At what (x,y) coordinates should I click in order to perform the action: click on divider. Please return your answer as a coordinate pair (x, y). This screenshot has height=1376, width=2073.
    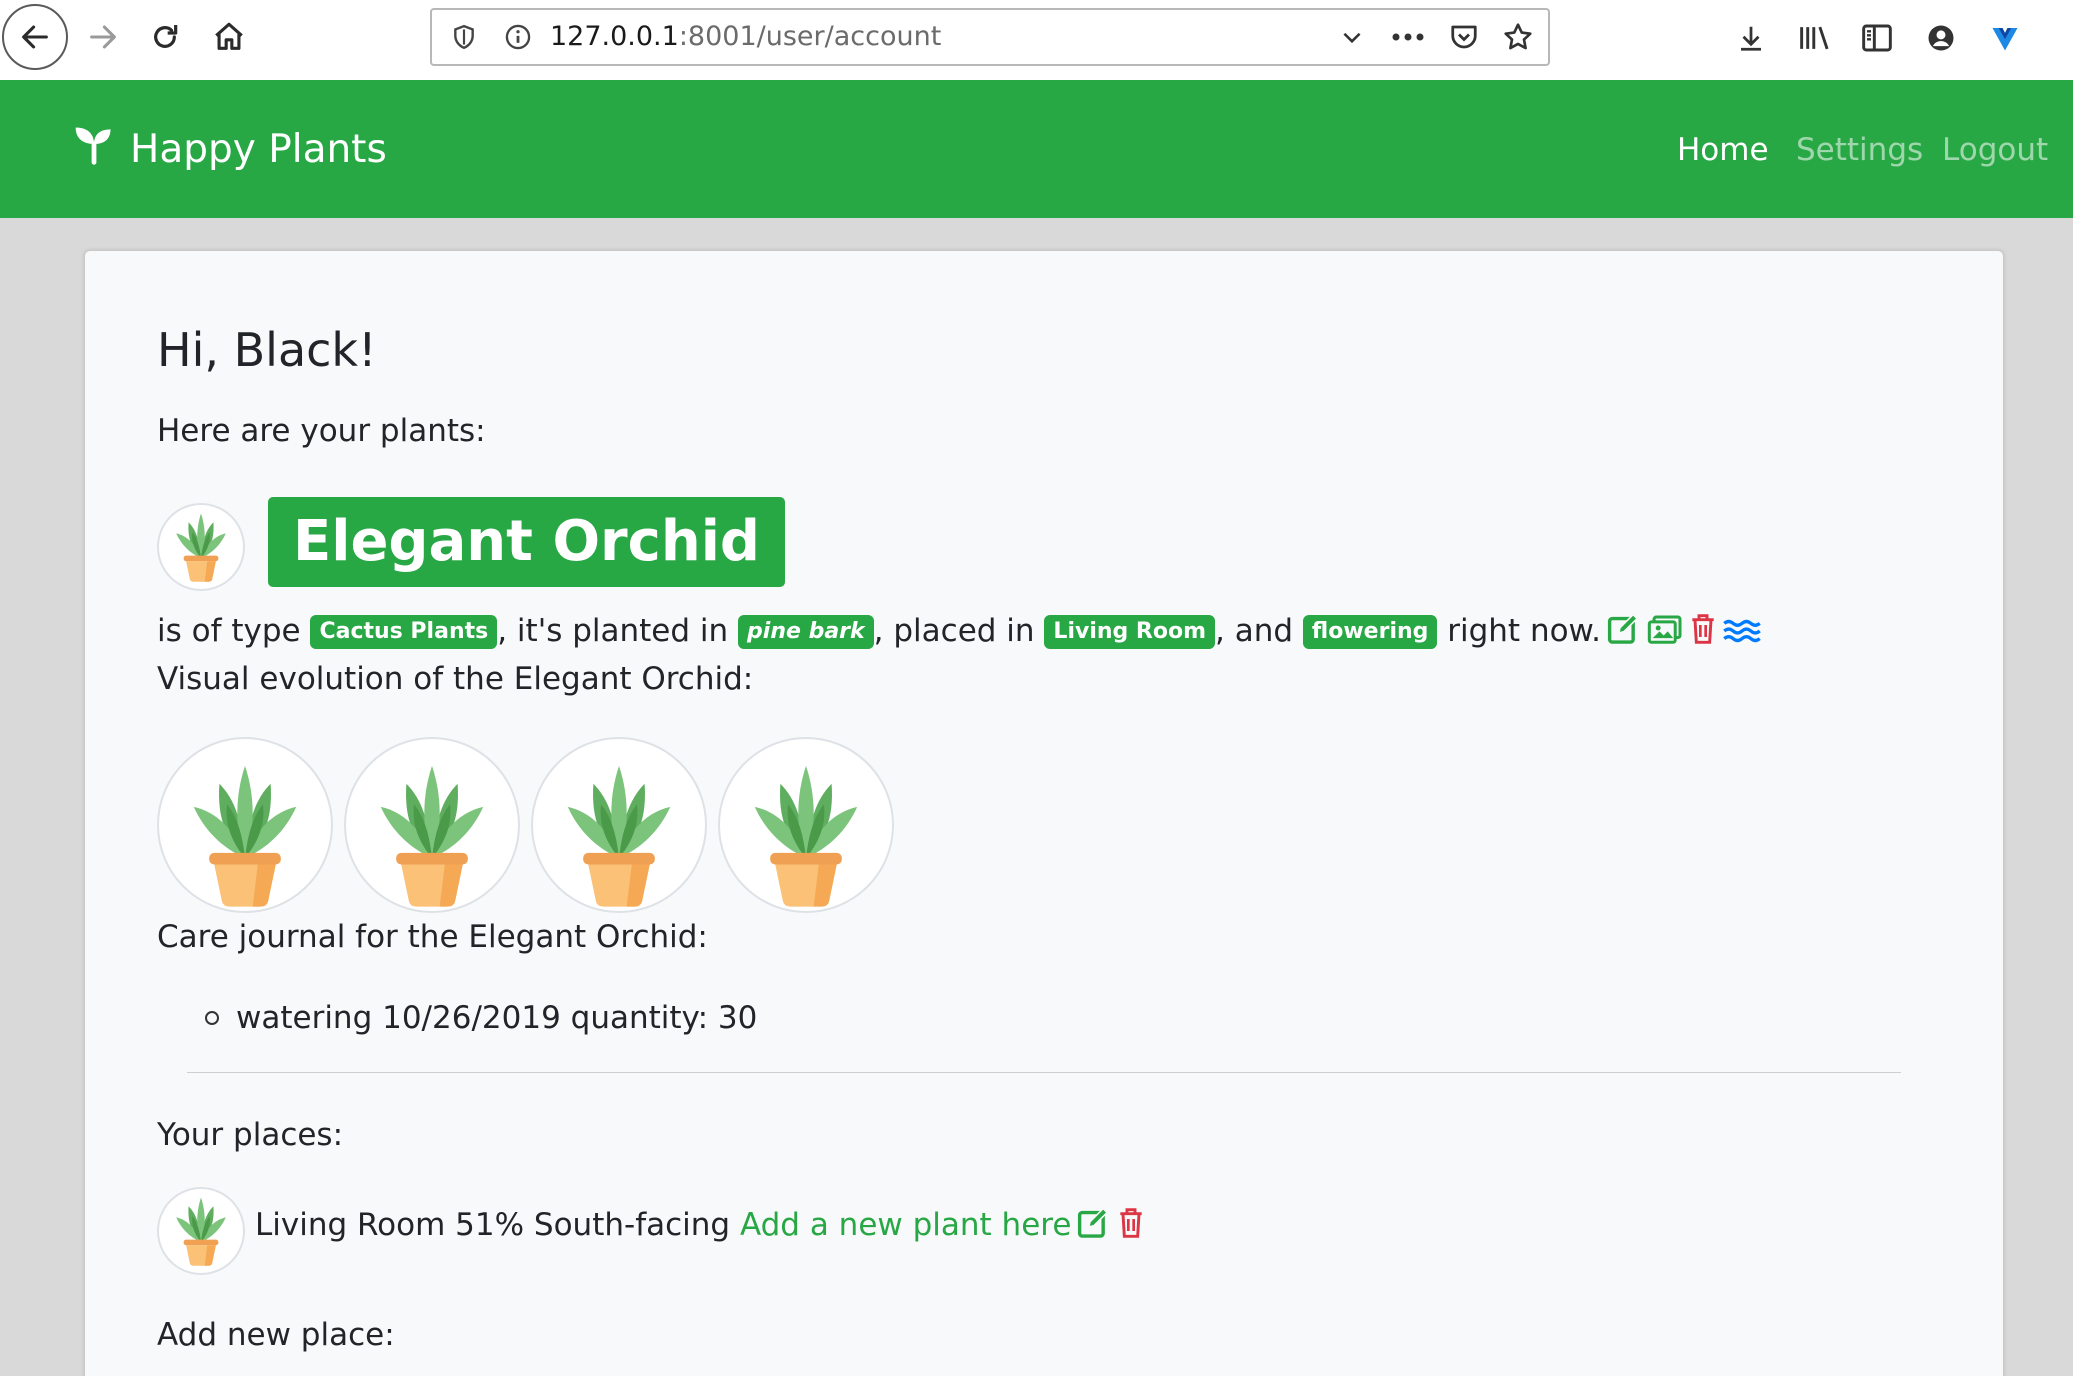
    Looking at the image, I should click on (1044, 1072).